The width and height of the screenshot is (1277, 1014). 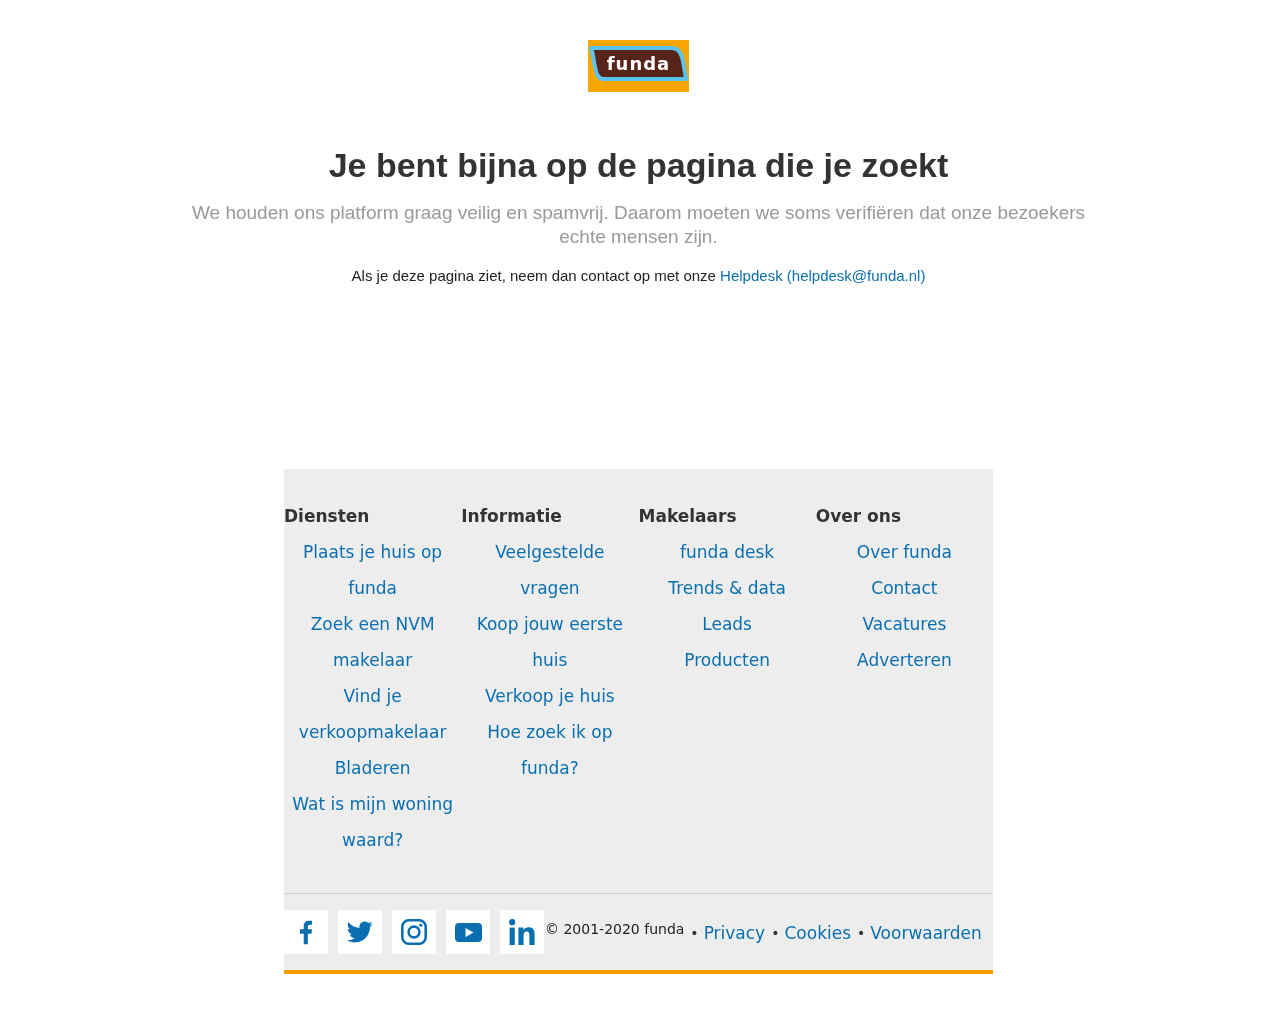 What do you see at coordinates (550, 696) in the screenshot?
I see `footer-link: Verkoop je huis` at bounding box center [550, 696].